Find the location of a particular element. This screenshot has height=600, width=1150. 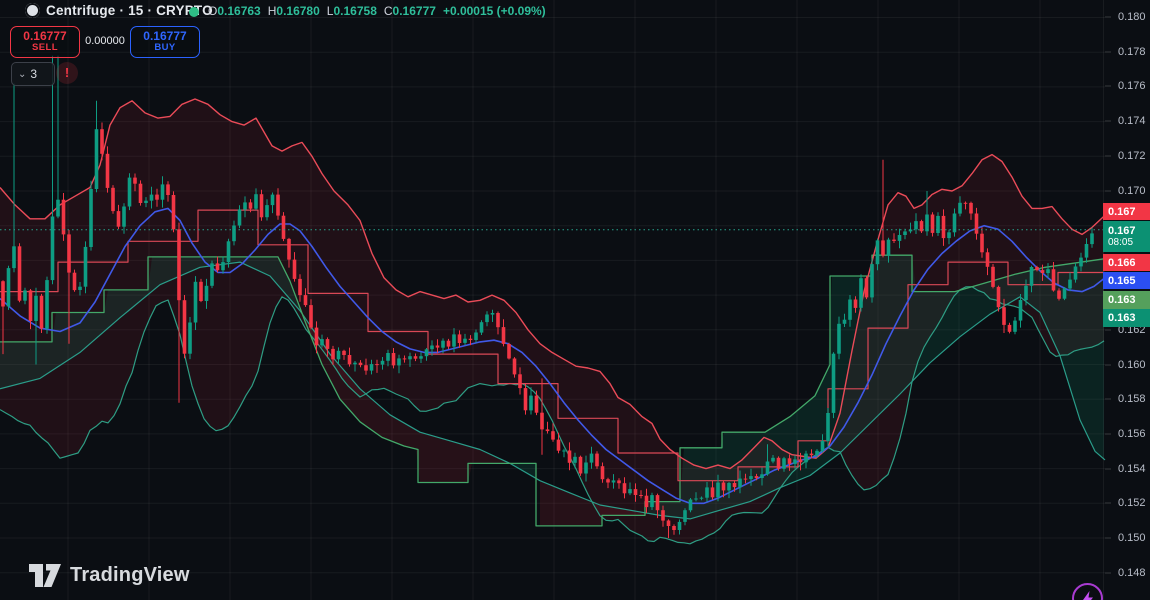

tradingview-watermark: TradingView is located at coordinates (109, 575).